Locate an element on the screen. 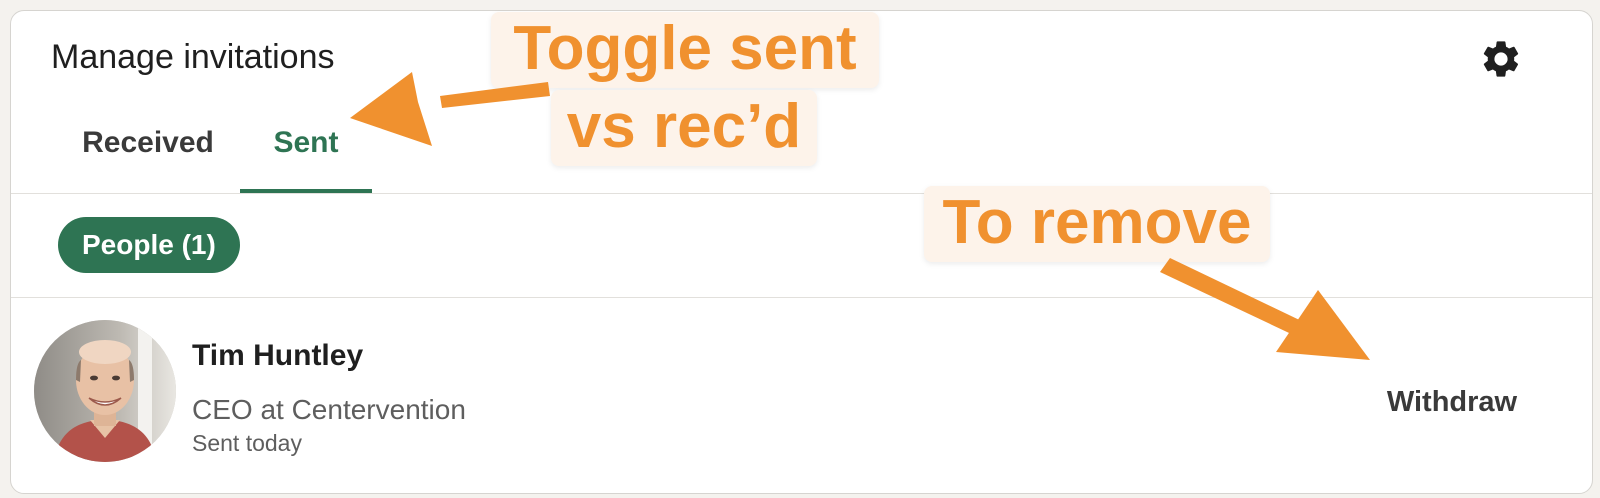 The image size is (1600, 498). annotation-remove: To remove is located at coordinates (1097, 224).